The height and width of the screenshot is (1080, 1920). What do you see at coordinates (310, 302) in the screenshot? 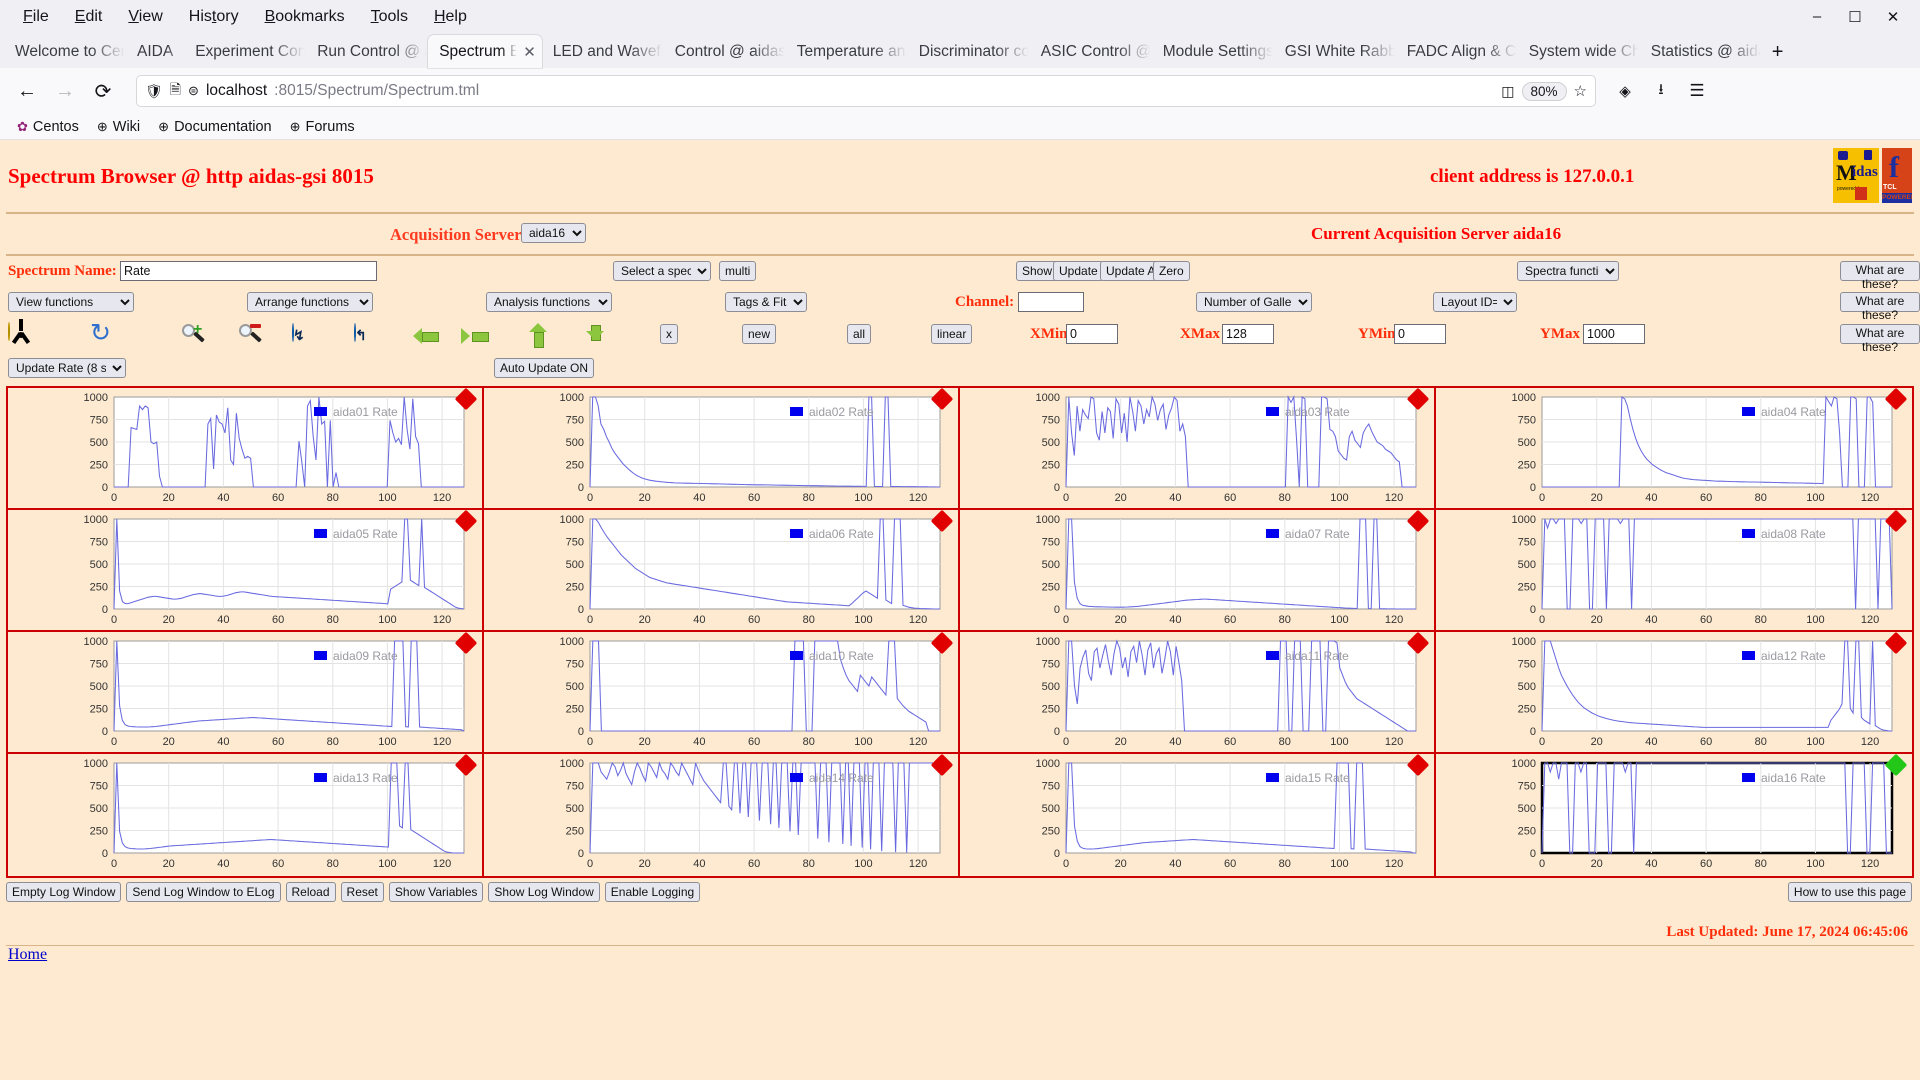
I see `arrange-functions-dropdown: Arrange functions` at bounding box center [310, 302].